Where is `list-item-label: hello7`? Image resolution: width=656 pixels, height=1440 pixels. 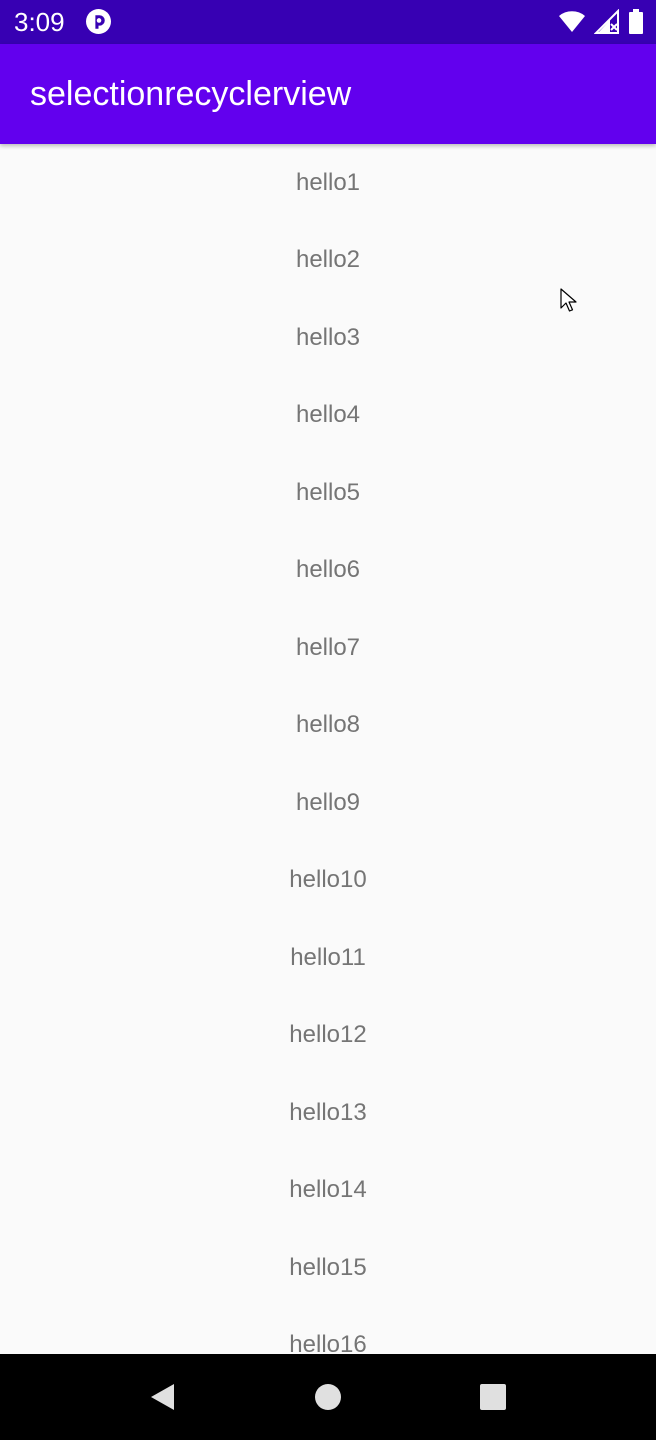
list-item-label: hello7 is located at coordinates (328, 647).